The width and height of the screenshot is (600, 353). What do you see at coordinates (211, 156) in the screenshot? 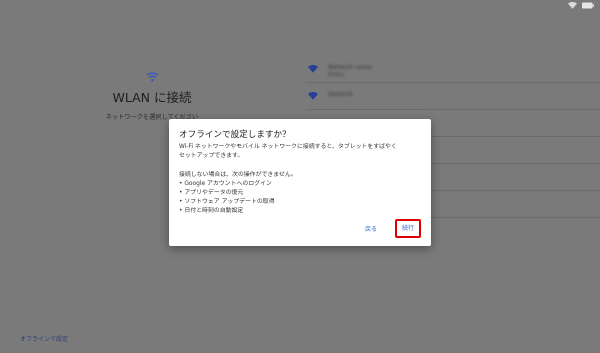
I see `dialog-body-line: セットアップできます。` at bounding box center [211, 156].